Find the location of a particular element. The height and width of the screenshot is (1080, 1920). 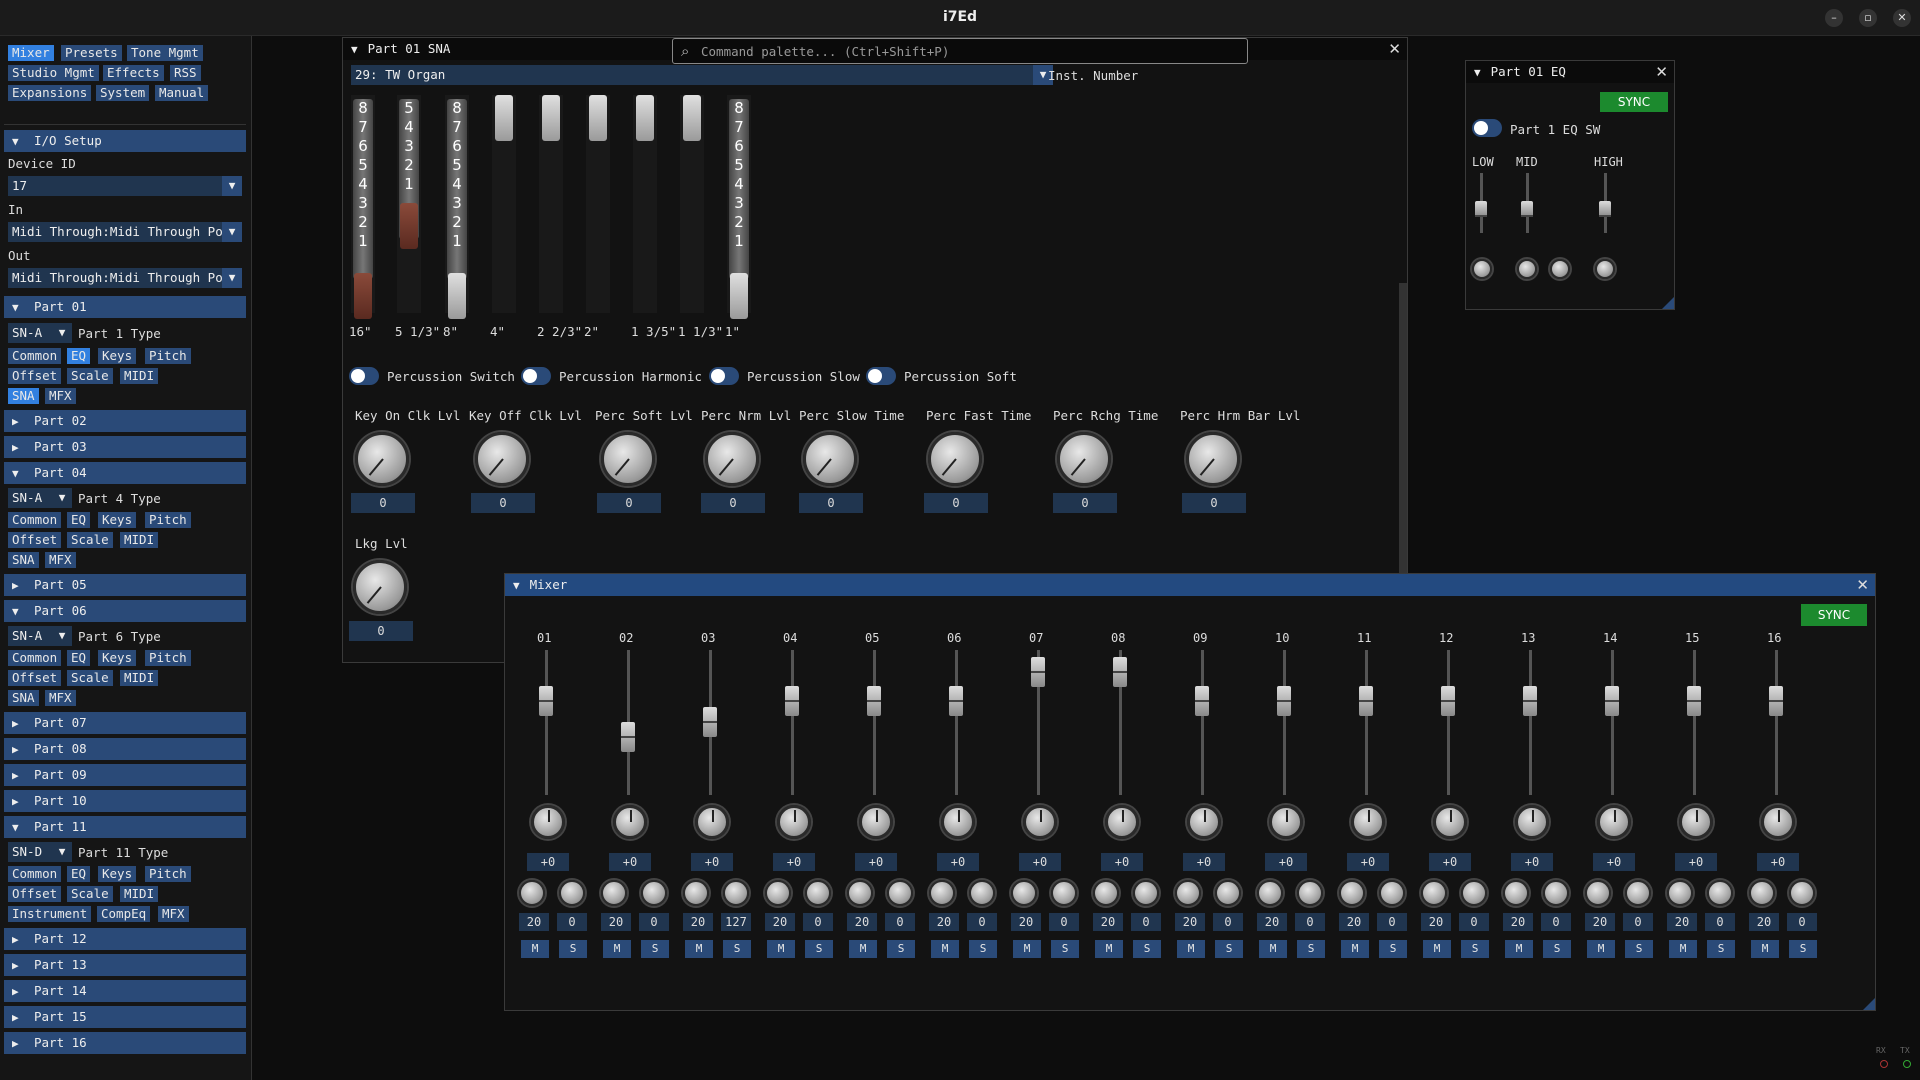

part-15-header: ▶ Part 15 is located at coordinates (125, 1017).